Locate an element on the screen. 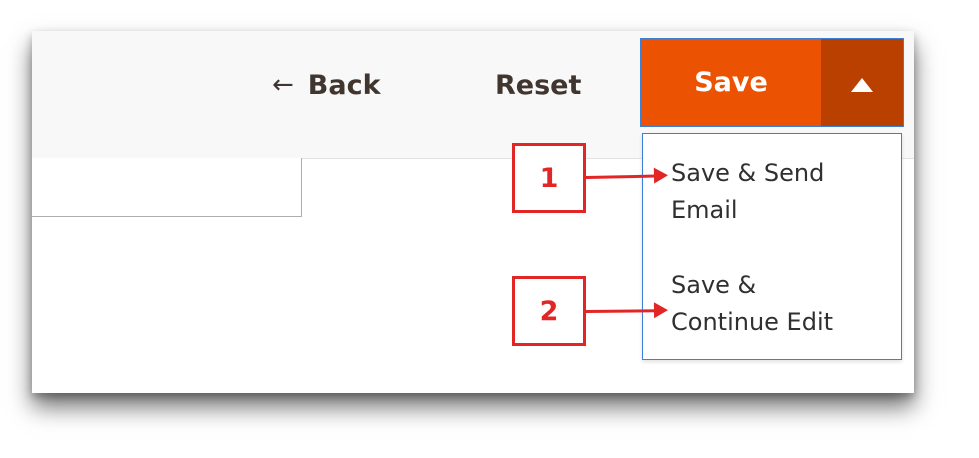 Image resolution: width=979 pixels, height=458 pixels. save-split-button: Save is located at coordinates (772, 82).